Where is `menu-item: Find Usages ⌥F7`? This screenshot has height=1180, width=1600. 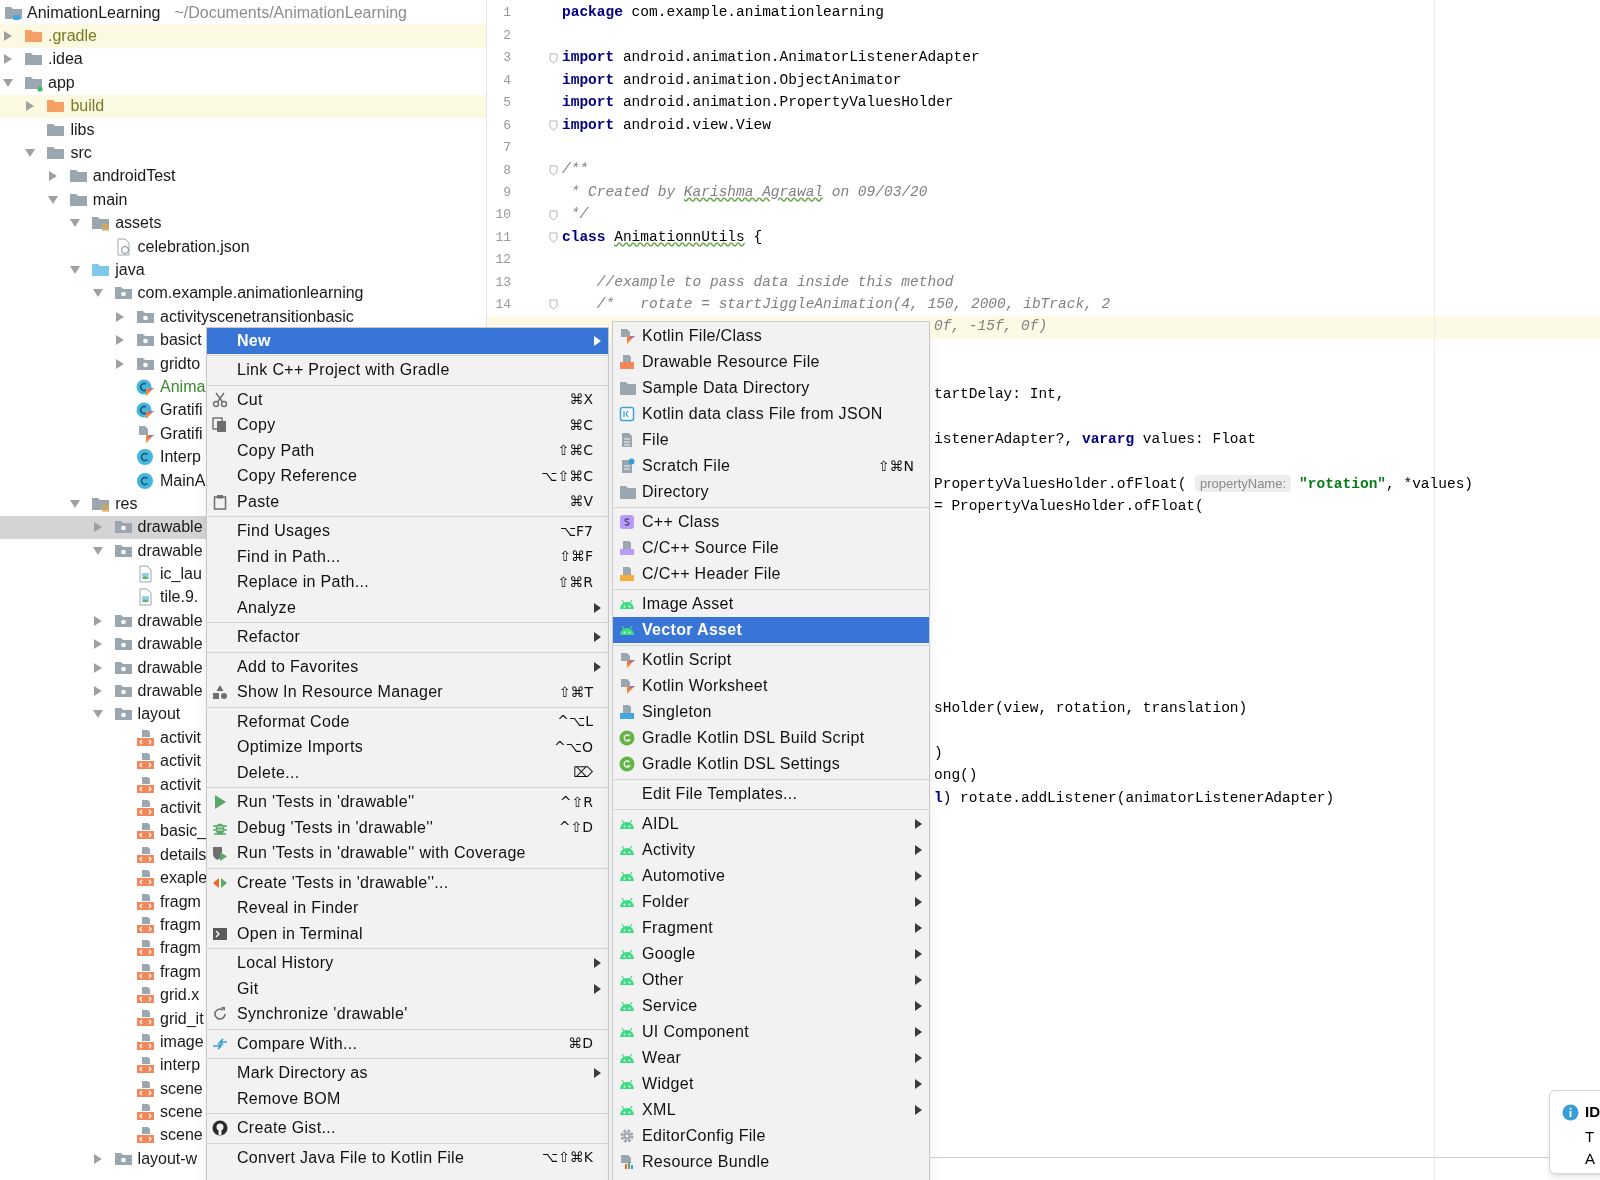 menu-item: Find Usages ⌥F7 is located at coordinates (407, 531).